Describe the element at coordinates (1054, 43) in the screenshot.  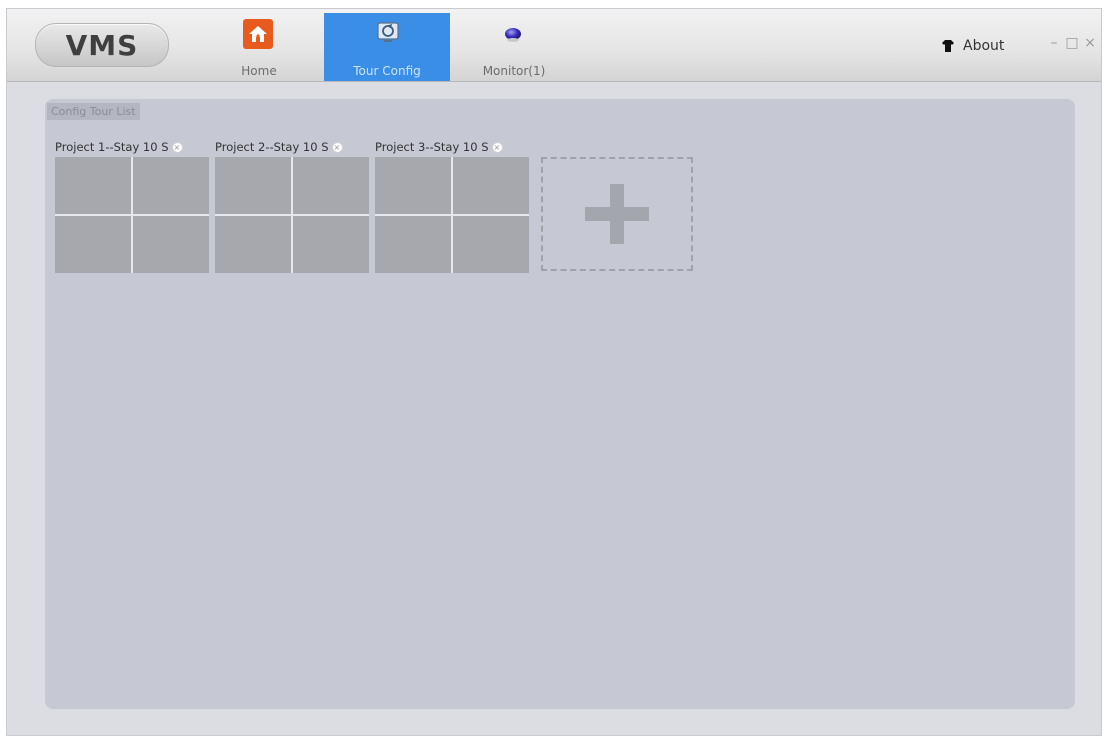
I see `minimize-button: –` at that location.